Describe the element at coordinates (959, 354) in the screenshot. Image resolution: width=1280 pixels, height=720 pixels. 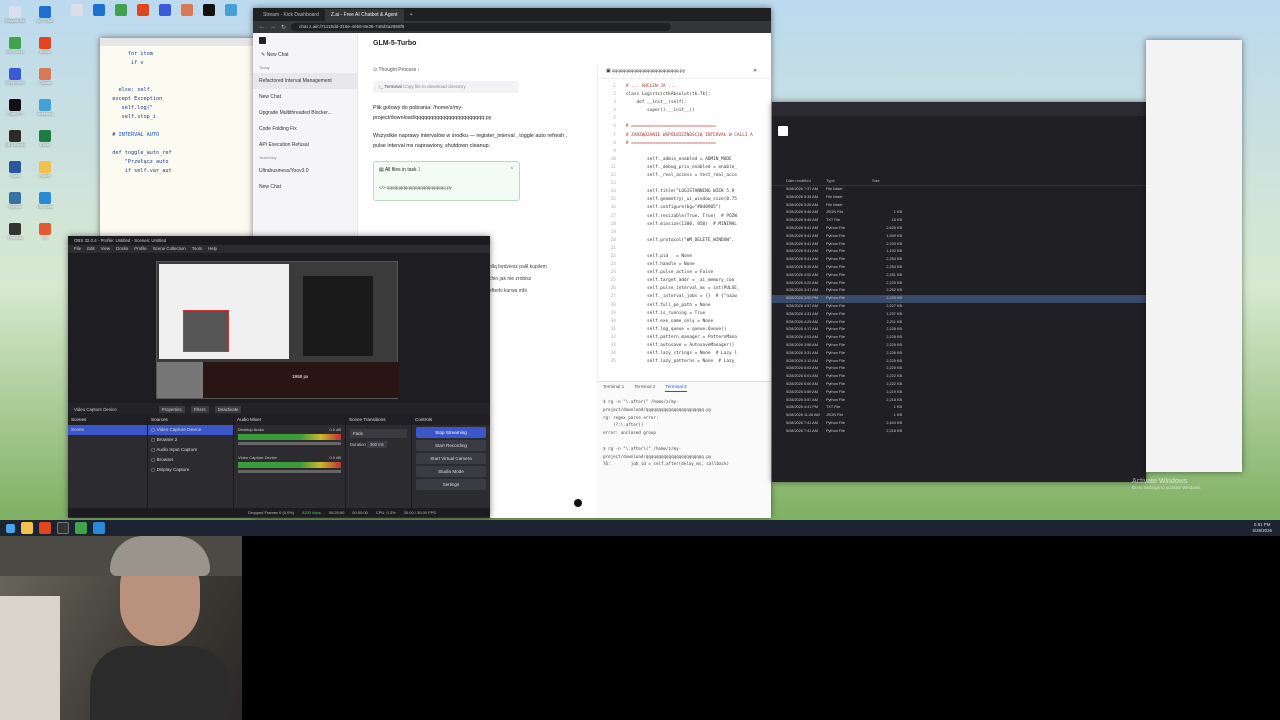
I see `file-row: 5/28/2026 3:31 AM Python File 2,226 KB` at that location.